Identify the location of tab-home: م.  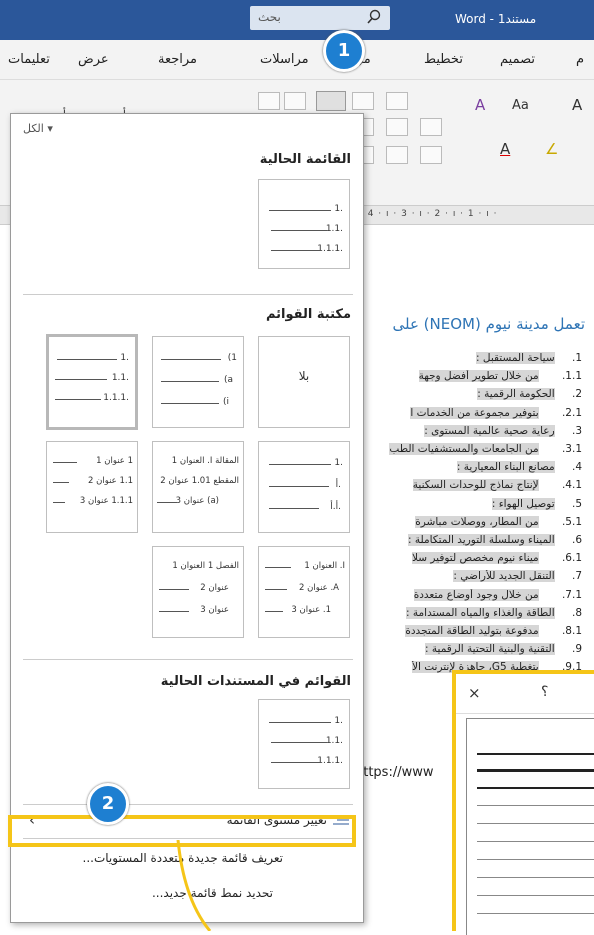
(580, 59).